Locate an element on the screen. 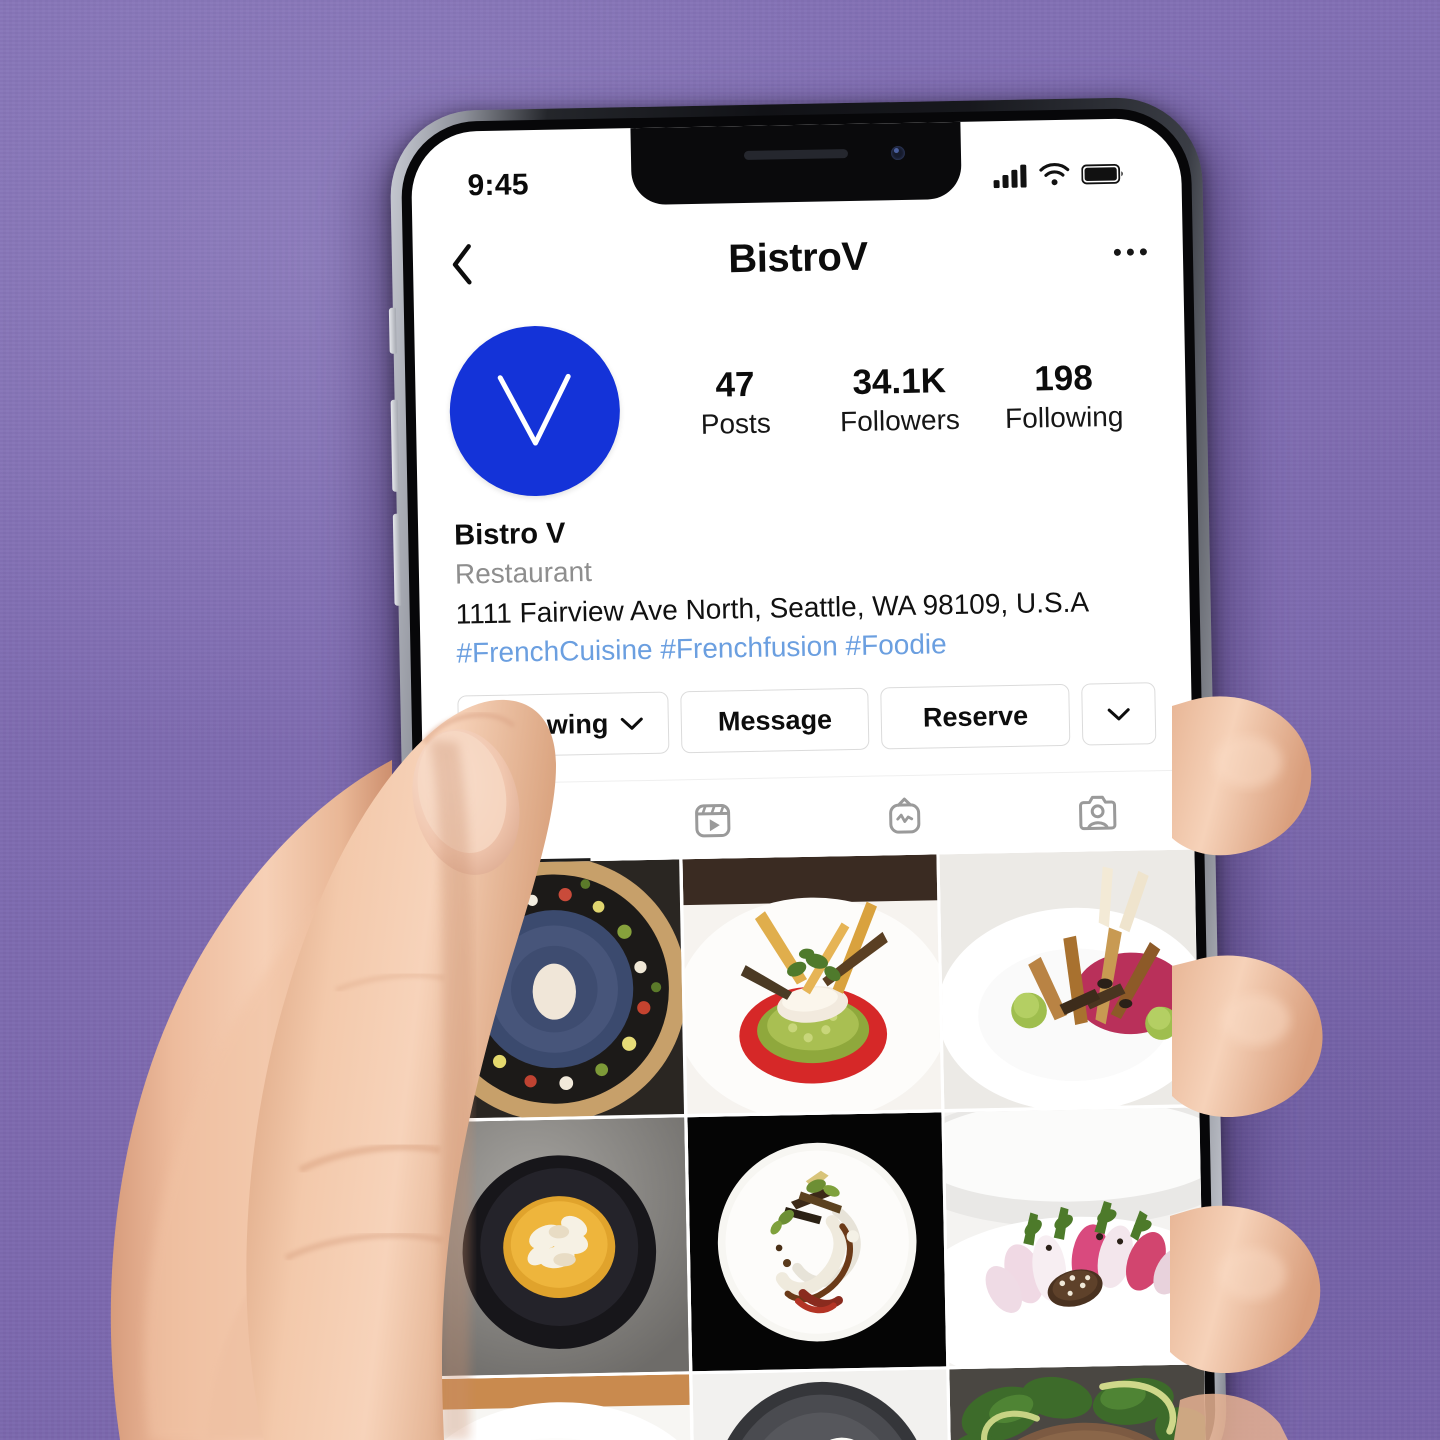 The width and height of the screenshot is (1440, 1440). more-actions-button is located at coordinates (1119, 714).